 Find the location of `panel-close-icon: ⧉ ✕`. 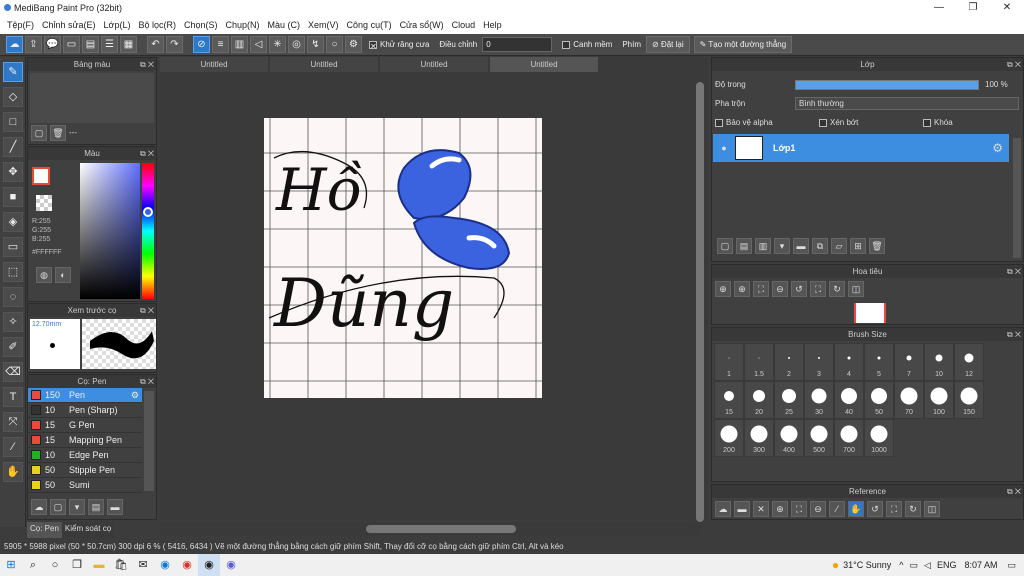

panel-close-icon: ⧉ ✕ is located at coordinates (147, 64).